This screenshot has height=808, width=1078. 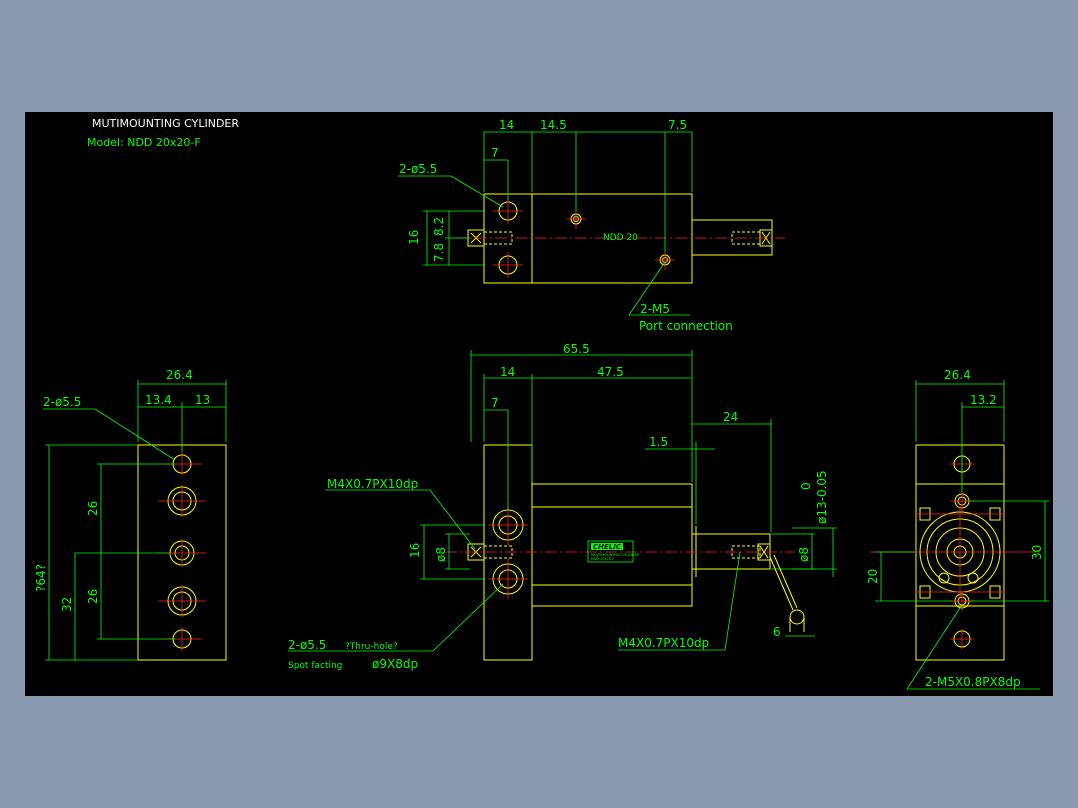 What do you see at coordinates (873, 576) in the screenshot?
I see `dim-right-20: 20` at bounding box center [873, 576].